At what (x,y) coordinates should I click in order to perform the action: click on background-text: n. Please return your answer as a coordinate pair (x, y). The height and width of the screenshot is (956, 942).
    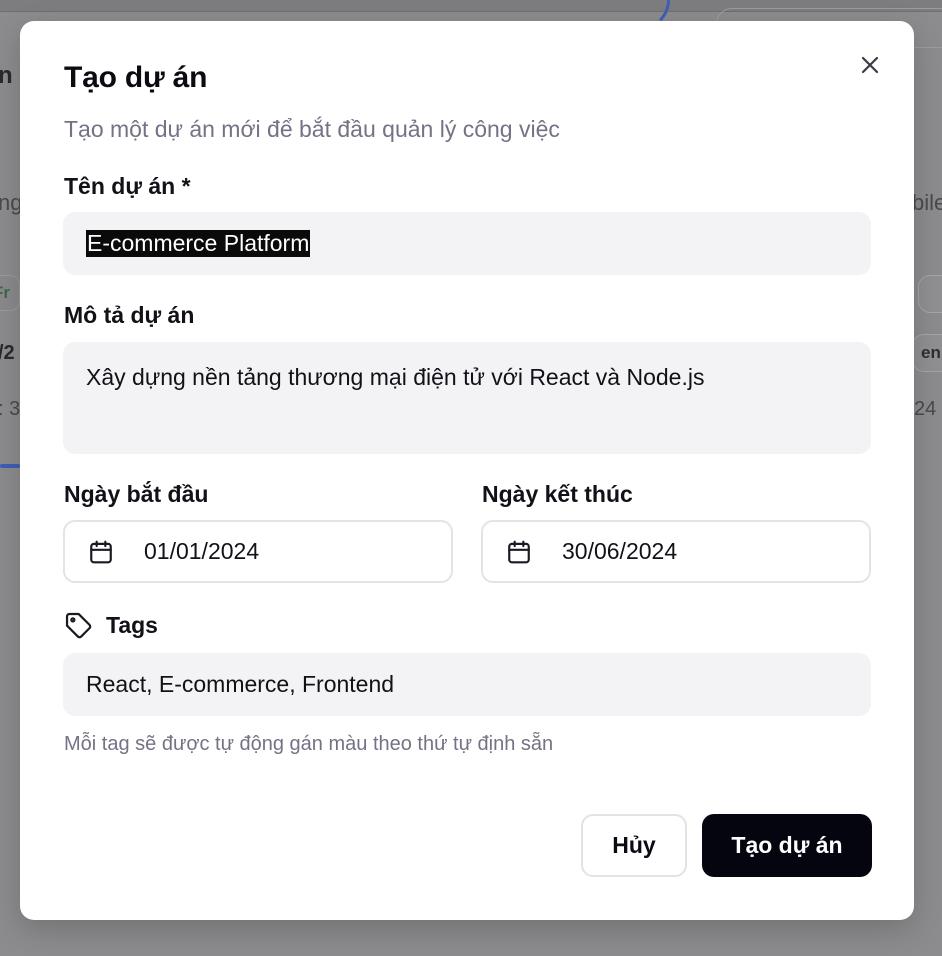
    Looking at the image, I should click on (6, 75).